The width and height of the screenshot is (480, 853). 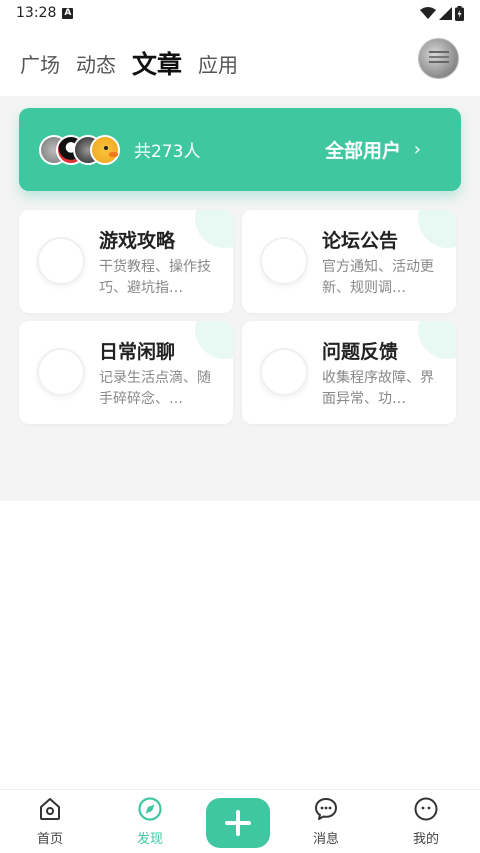 I want to click on bottom-nav: 首页 发现 消息 我的, so click(x=240, y=821).